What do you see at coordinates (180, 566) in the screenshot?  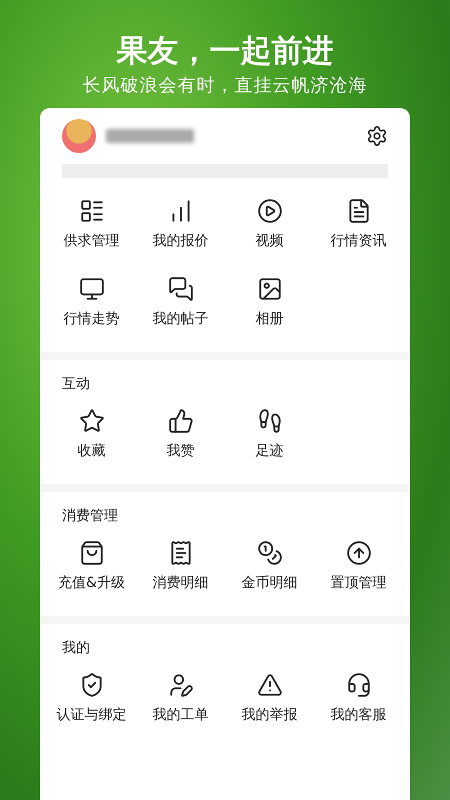 I see `menu-item: 消费明细` at bounding box center [180, 566].